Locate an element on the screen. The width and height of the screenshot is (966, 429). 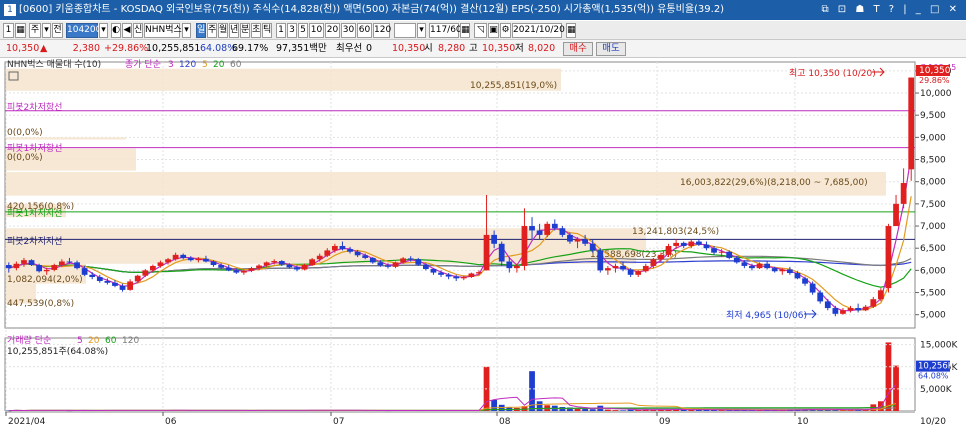
toolbar-item-22: 10 is located at coordinates (316, 30).